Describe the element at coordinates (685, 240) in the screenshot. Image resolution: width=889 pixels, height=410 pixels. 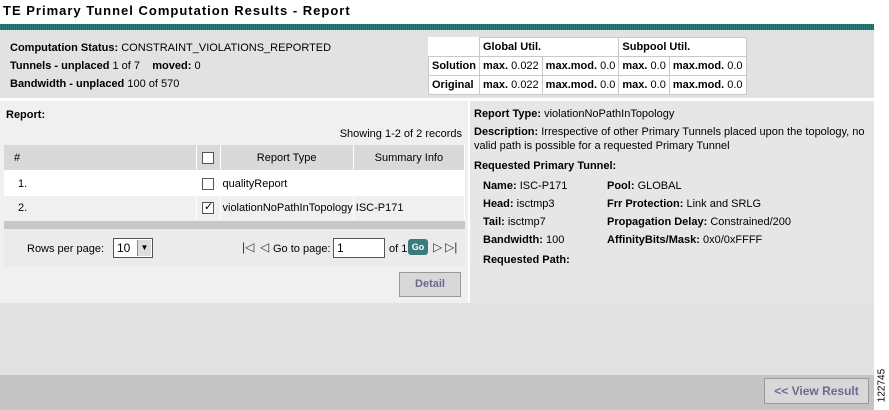
I see `tunnel-affinity: AffinityBits/Mask: 0x0/0xFFFF` at that location.